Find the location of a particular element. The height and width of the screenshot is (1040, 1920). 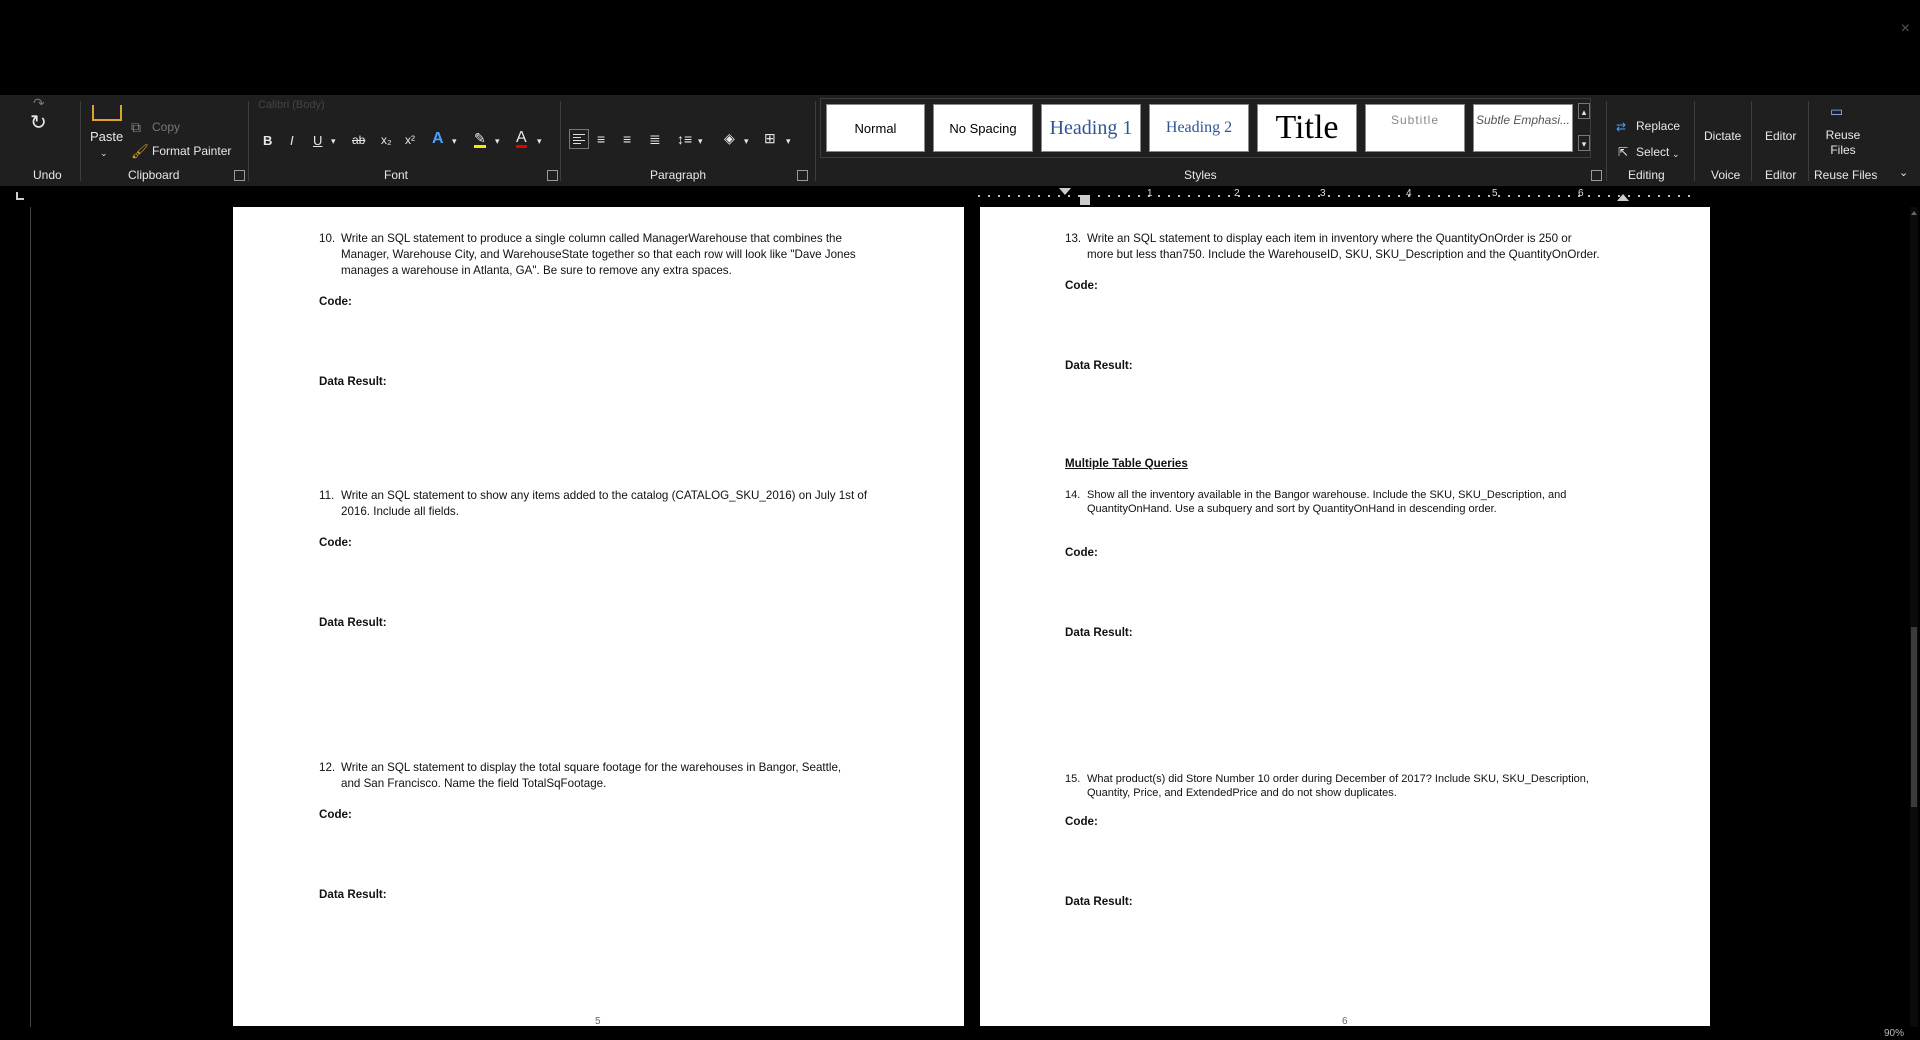

ruler-mark: 3 is located at coordinates (1323, 193).